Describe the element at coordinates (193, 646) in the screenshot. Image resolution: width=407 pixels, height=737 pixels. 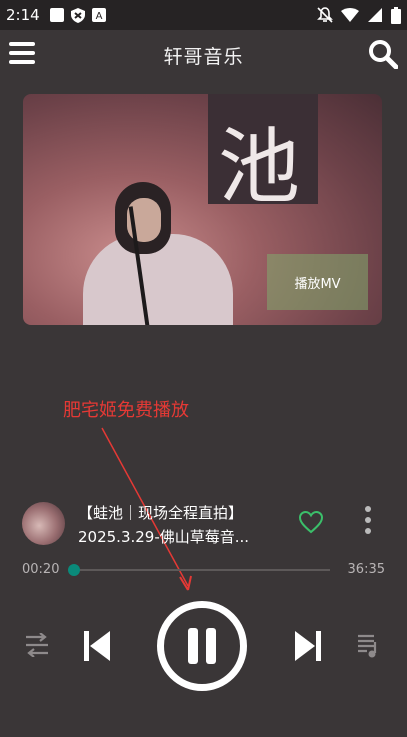
I see `pause-icon` at that location.